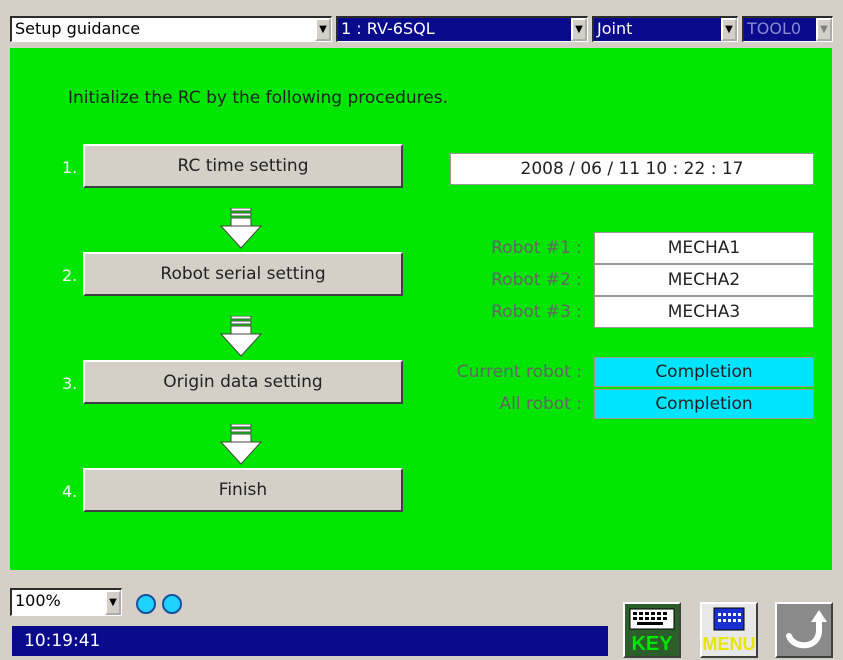 The height and width of the screenshot is (660, 843). I want to click on robot-label: Robot #1 :, so click(536, 248).